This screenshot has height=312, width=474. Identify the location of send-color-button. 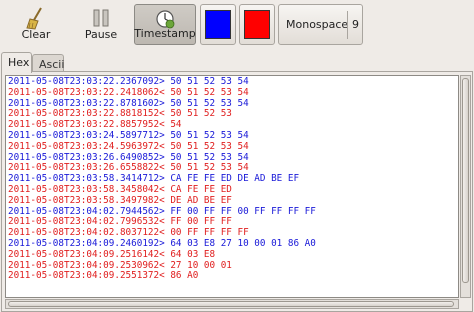
(218, 24).